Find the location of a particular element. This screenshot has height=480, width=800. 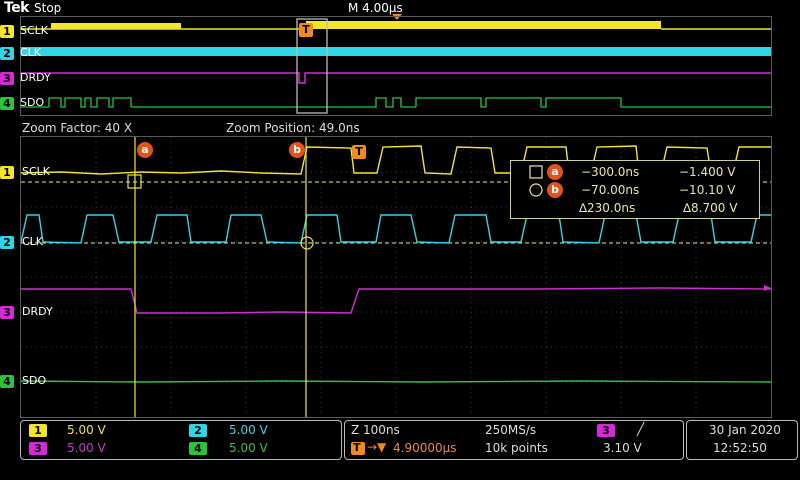

ch1-scale: 5.00 V is located at coordinates (86, 430).